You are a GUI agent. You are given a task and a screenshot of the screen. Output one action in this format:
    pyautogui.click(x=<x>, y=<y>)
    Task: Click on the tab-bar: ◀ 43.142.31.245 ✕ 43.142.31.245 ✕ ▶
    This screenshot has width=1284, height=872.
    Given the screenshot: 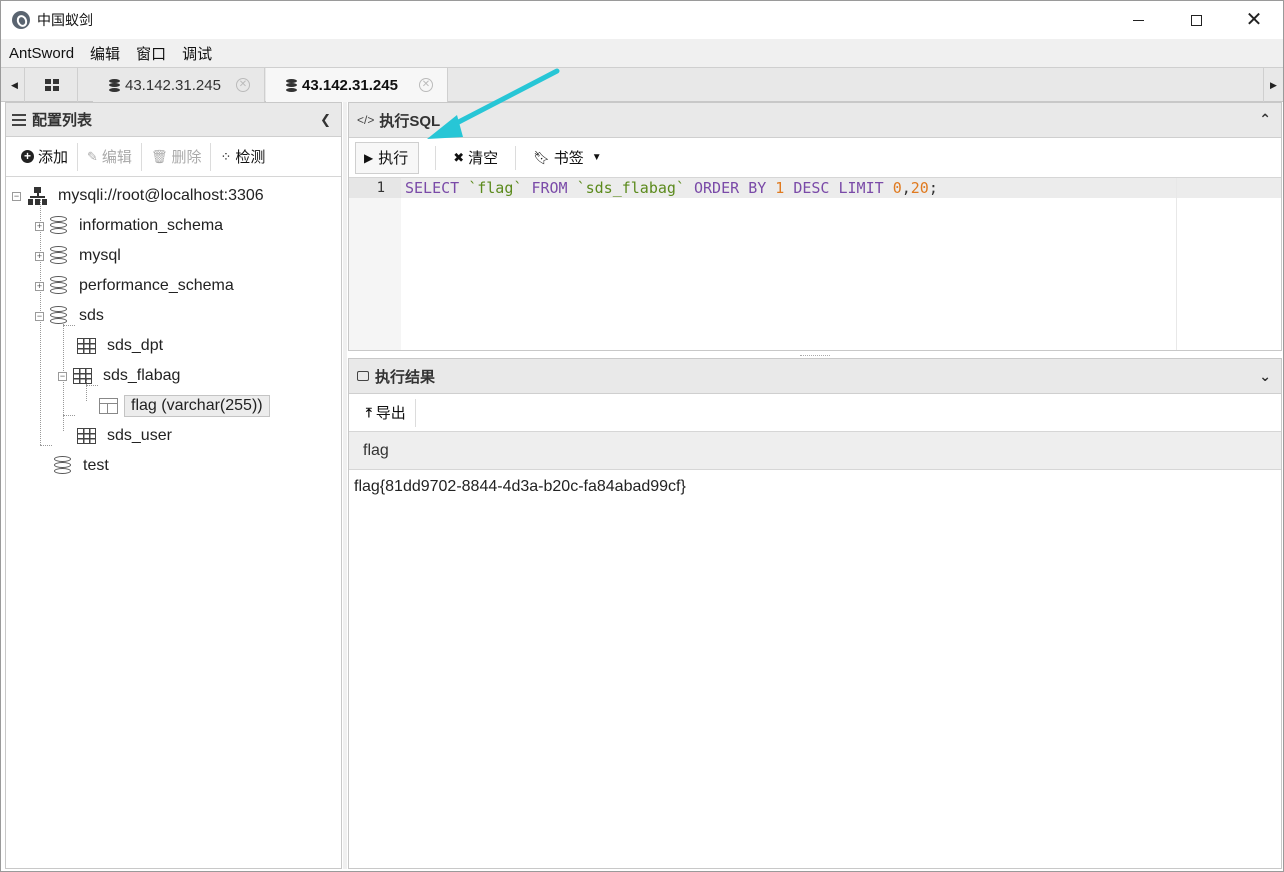 What is the action you would take?
    pyautogui.click(x=642, y=84)
    